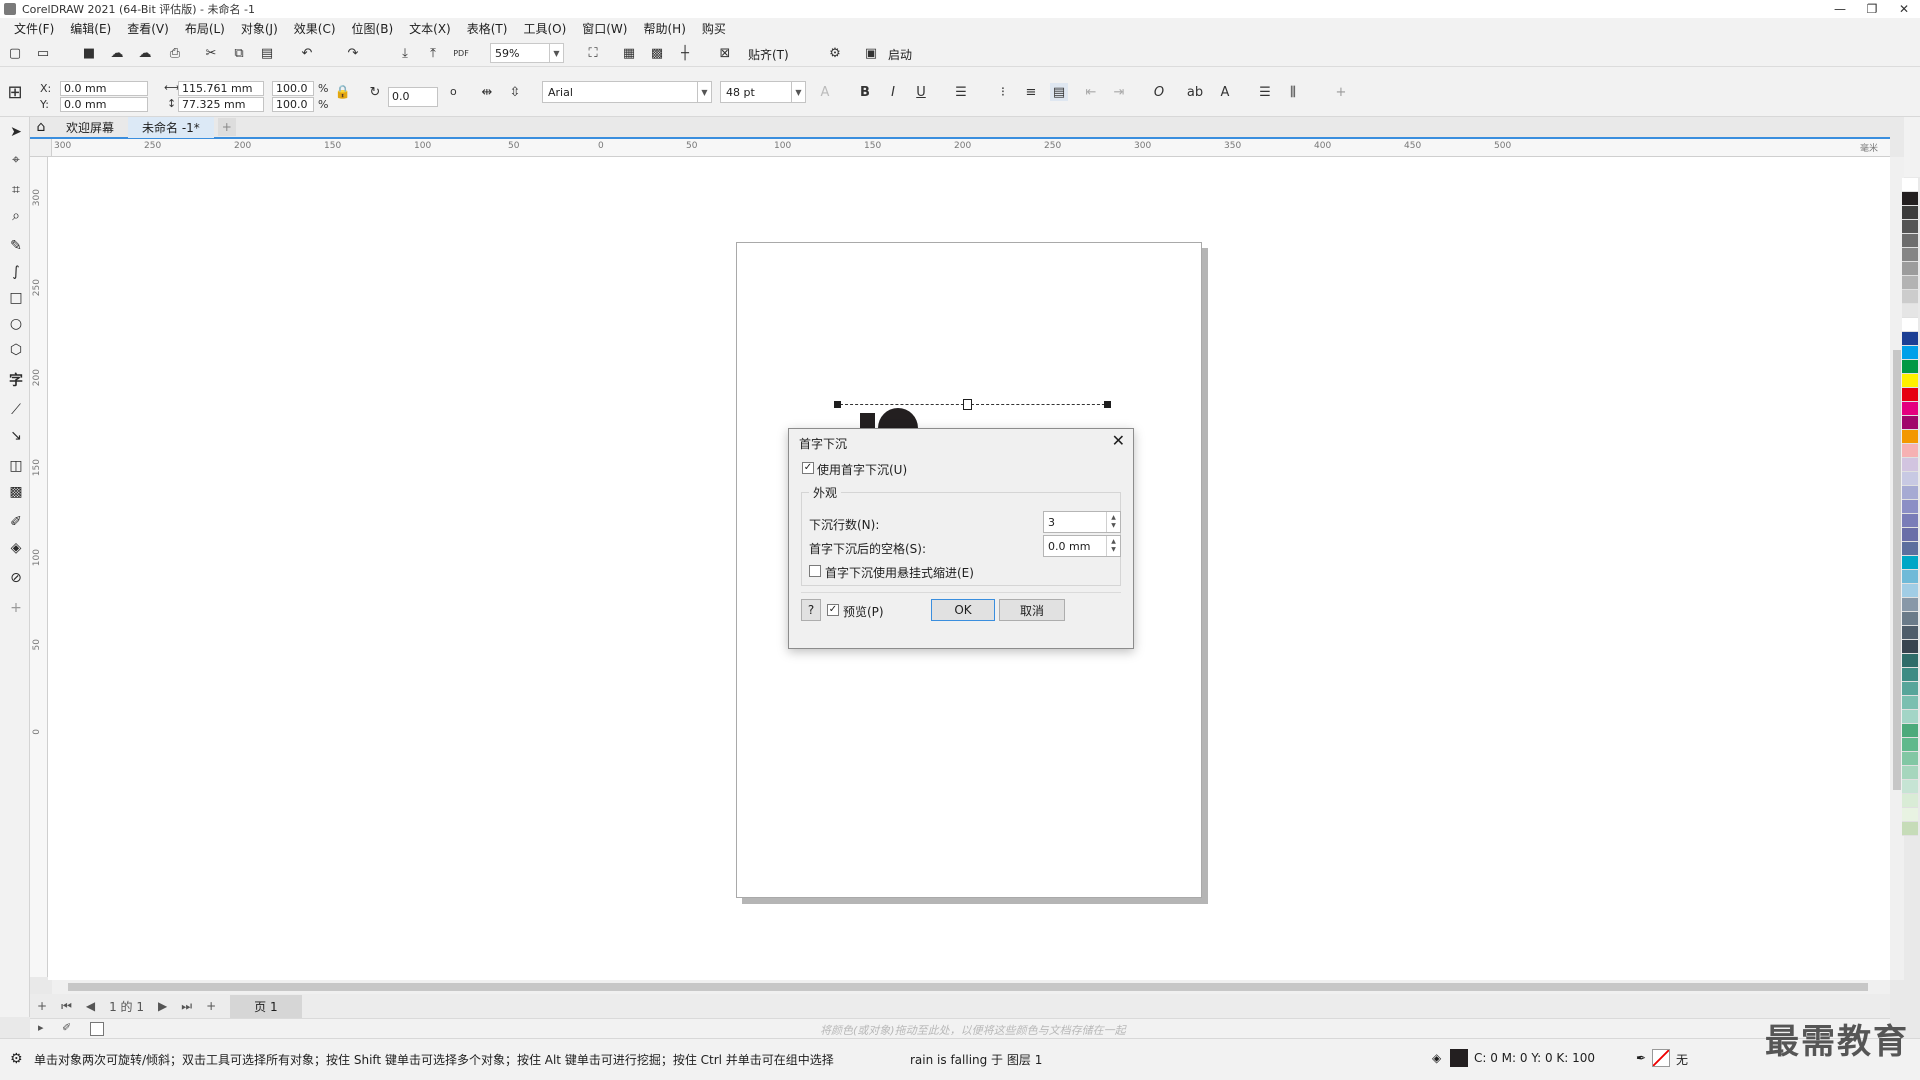 The image size is (1920, 1080). Describe the element at coordinates (315, 28) in the screenshot. I see `menu-effects: 效果(C)` at that location.